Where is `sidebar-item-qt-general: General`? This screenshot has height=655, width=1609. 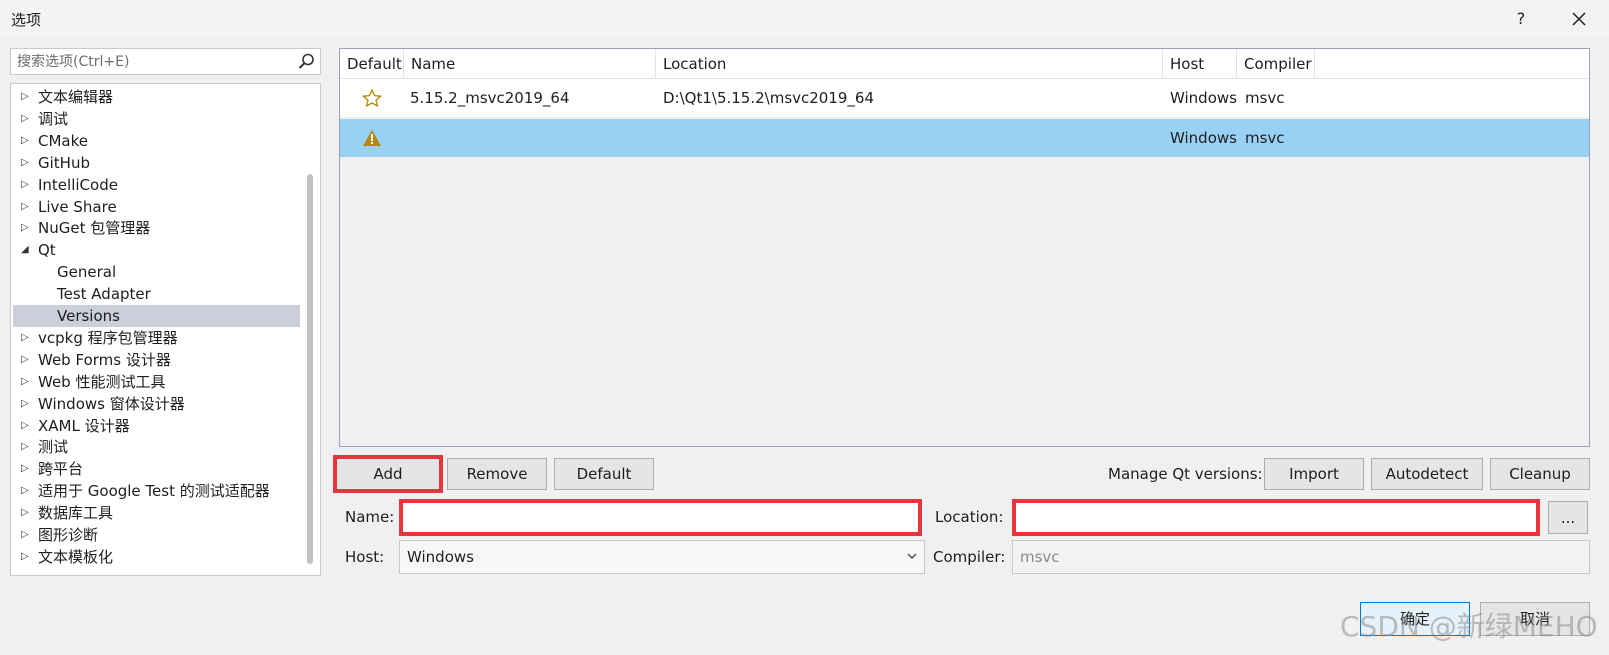
sidebar-item-qt-general: General is located at coordinates (156, 272).